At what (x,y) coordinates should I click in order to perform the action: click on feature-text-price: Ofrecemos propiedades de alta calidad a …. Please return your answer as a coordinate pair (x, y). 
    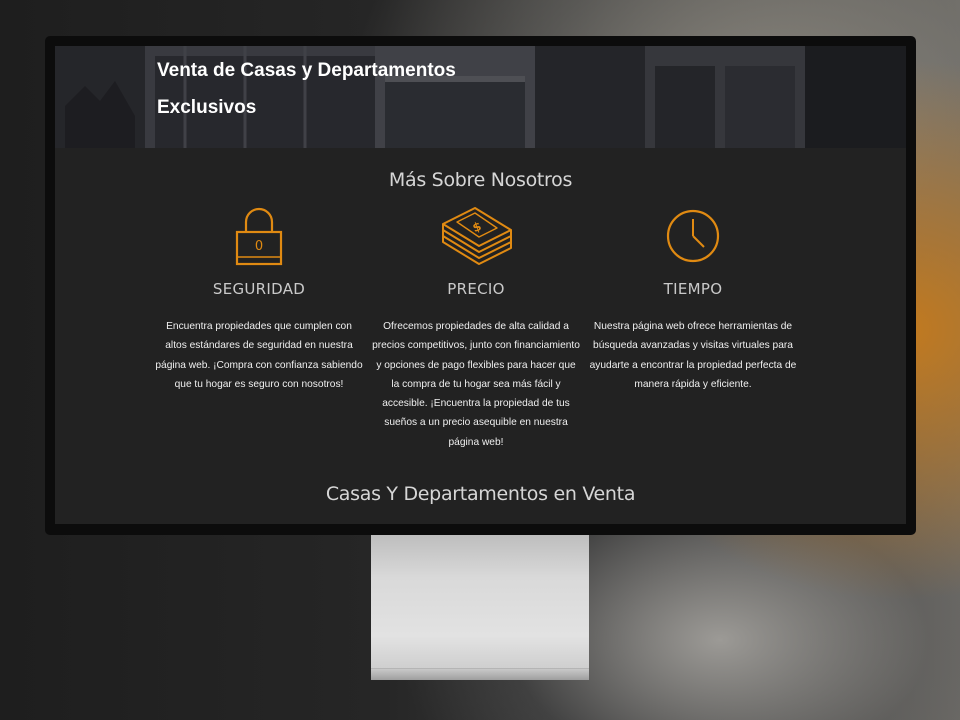
    Looking at the image, I should click on (476, 384).